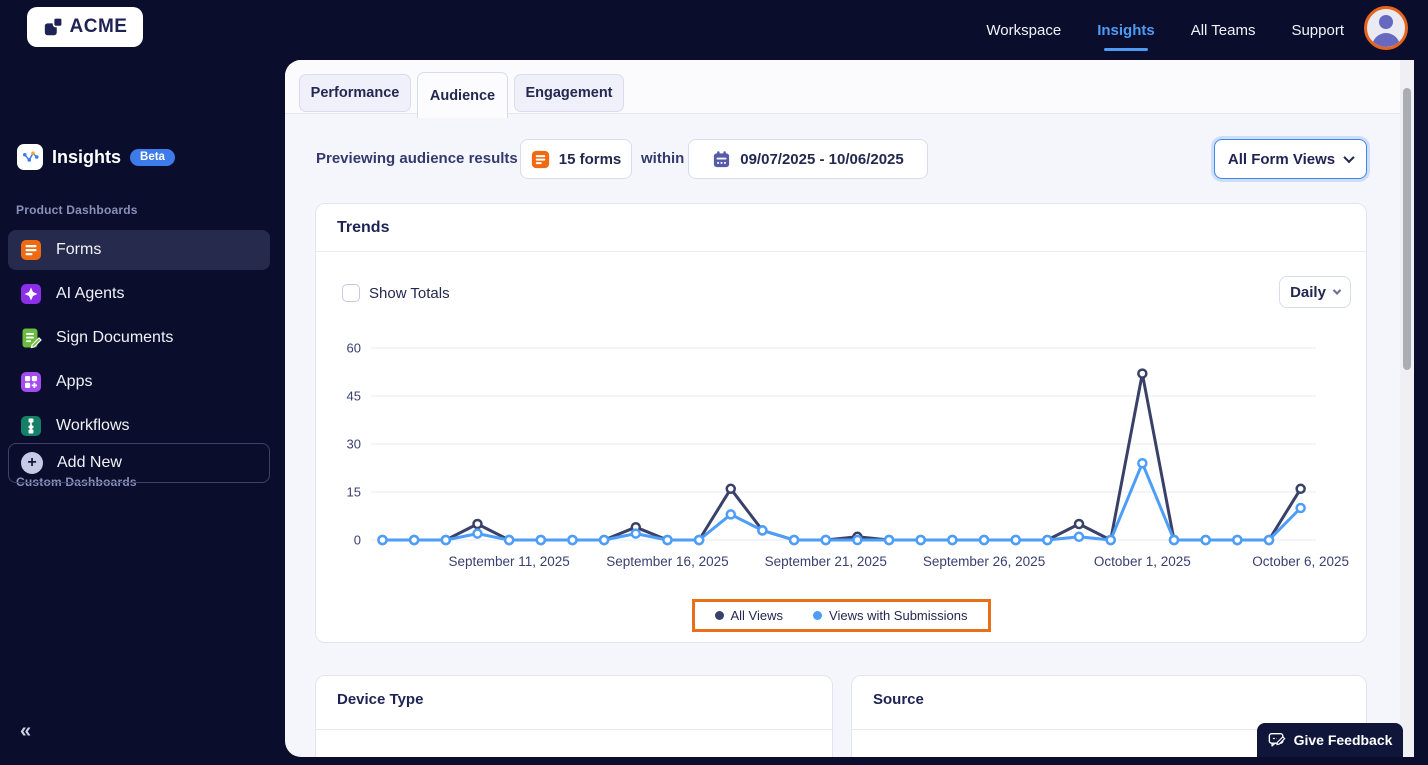 The image size is (1428, 765). I want to click on sidebar-item-label: Sign Documents, so click(115, 337).